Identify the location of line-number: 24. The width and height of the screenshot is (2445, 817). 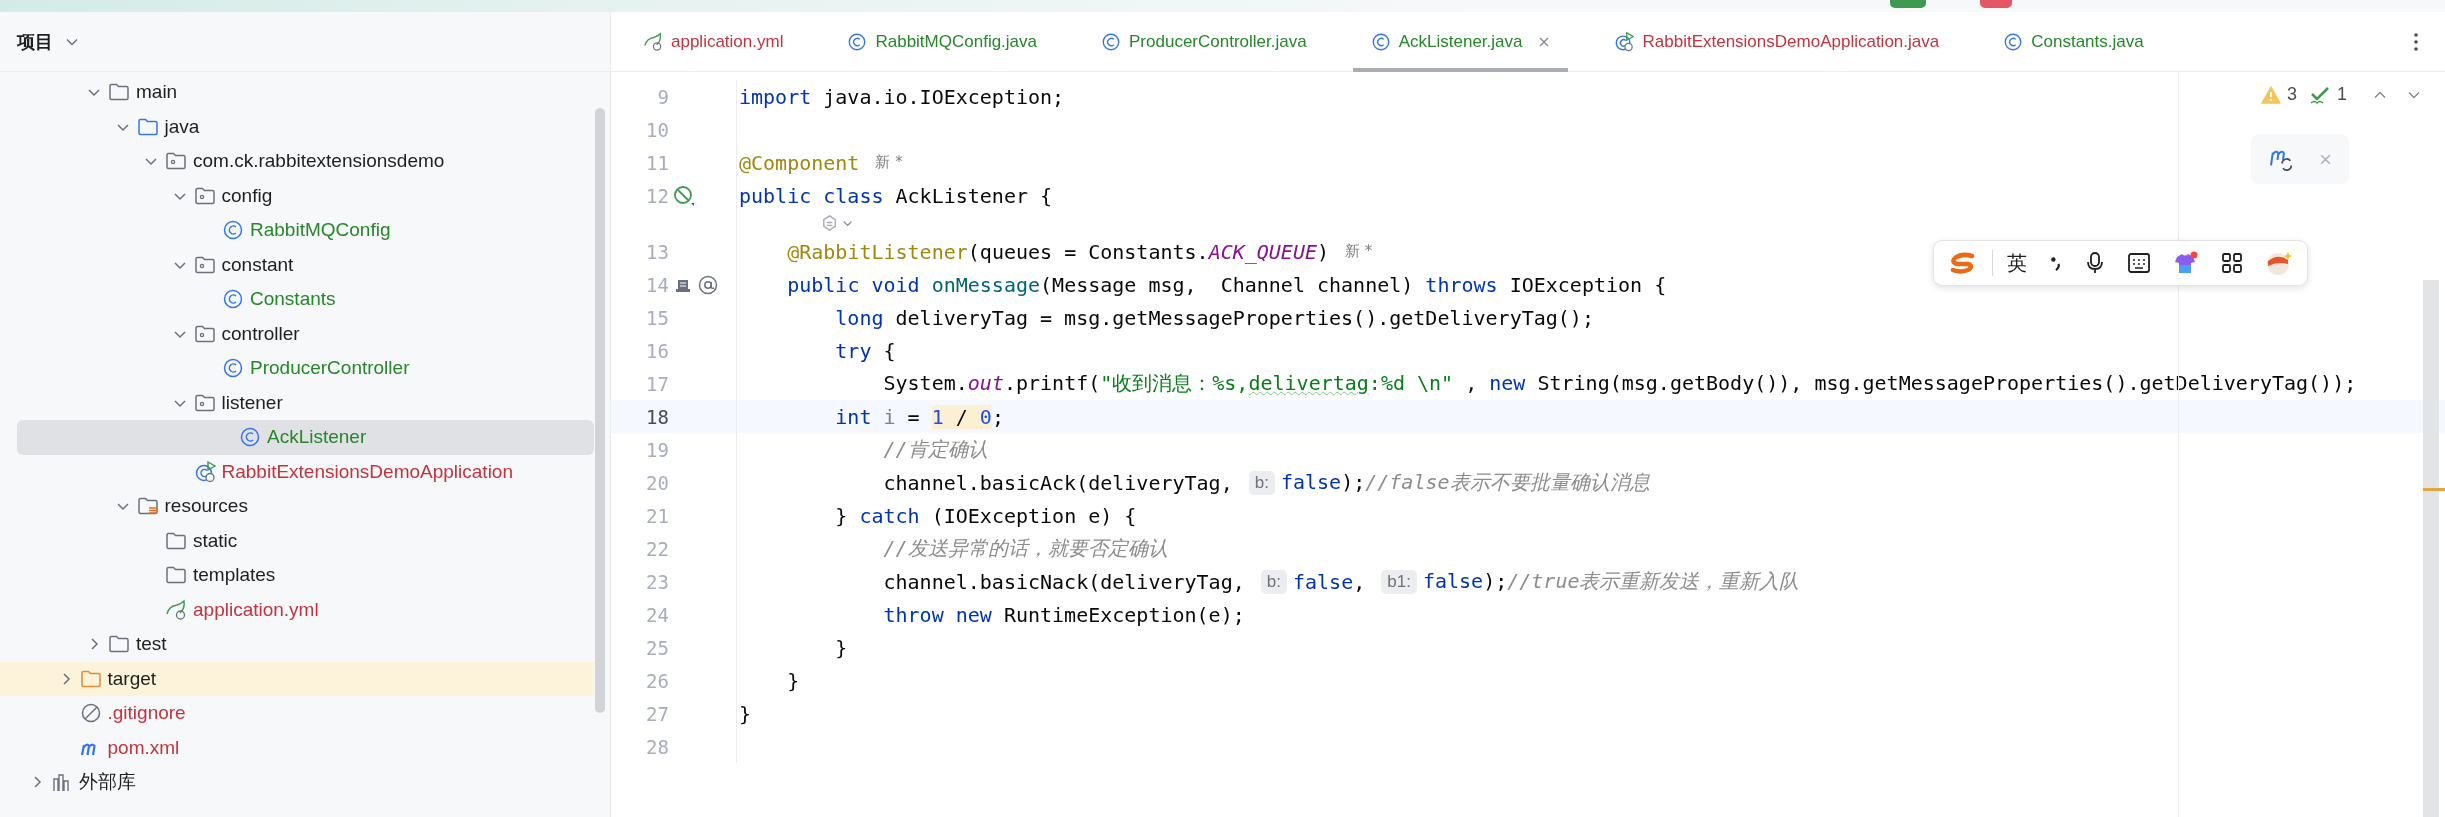
(657, 614).